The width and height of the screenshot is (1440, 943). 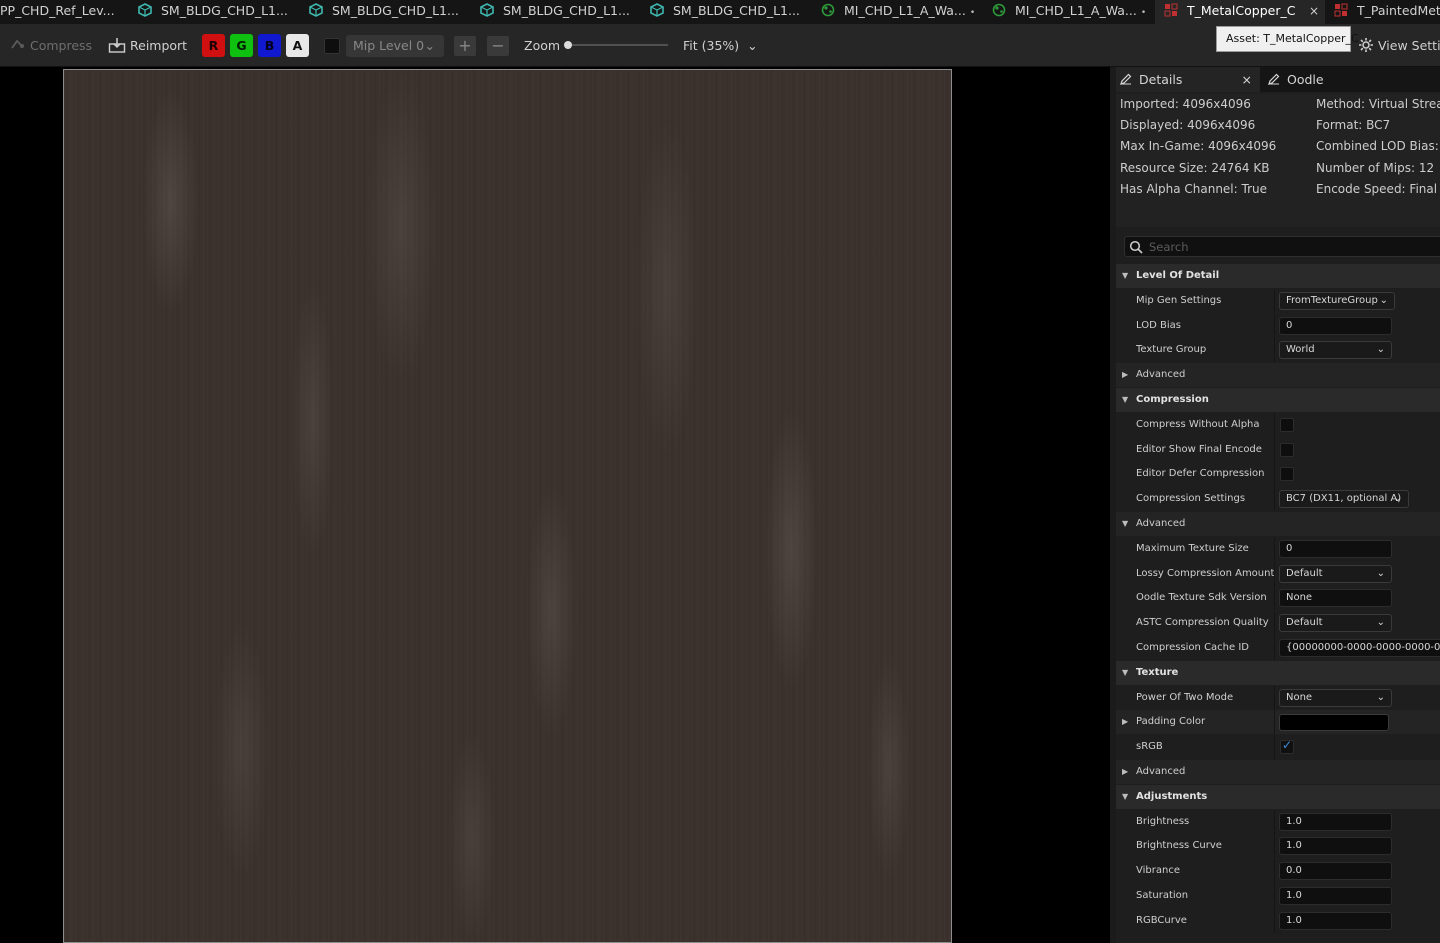 What do you see at coordinates (61, 45) in the screenshot?
I see `compress-label: Compress` at bounding box center [61, 45].